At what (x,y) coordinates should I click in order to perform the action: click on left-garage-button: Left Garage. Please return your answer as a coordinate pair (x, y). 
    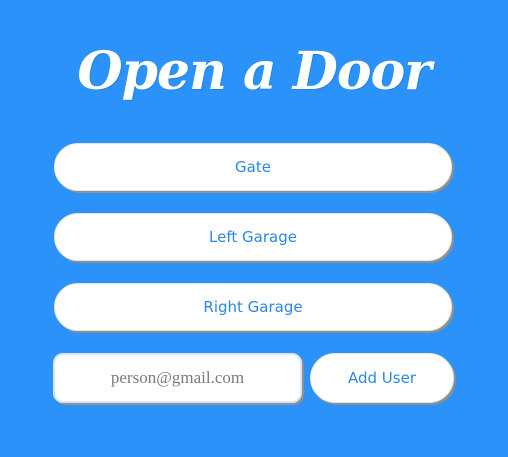
    Looking at the image, I should click on (253, 237).